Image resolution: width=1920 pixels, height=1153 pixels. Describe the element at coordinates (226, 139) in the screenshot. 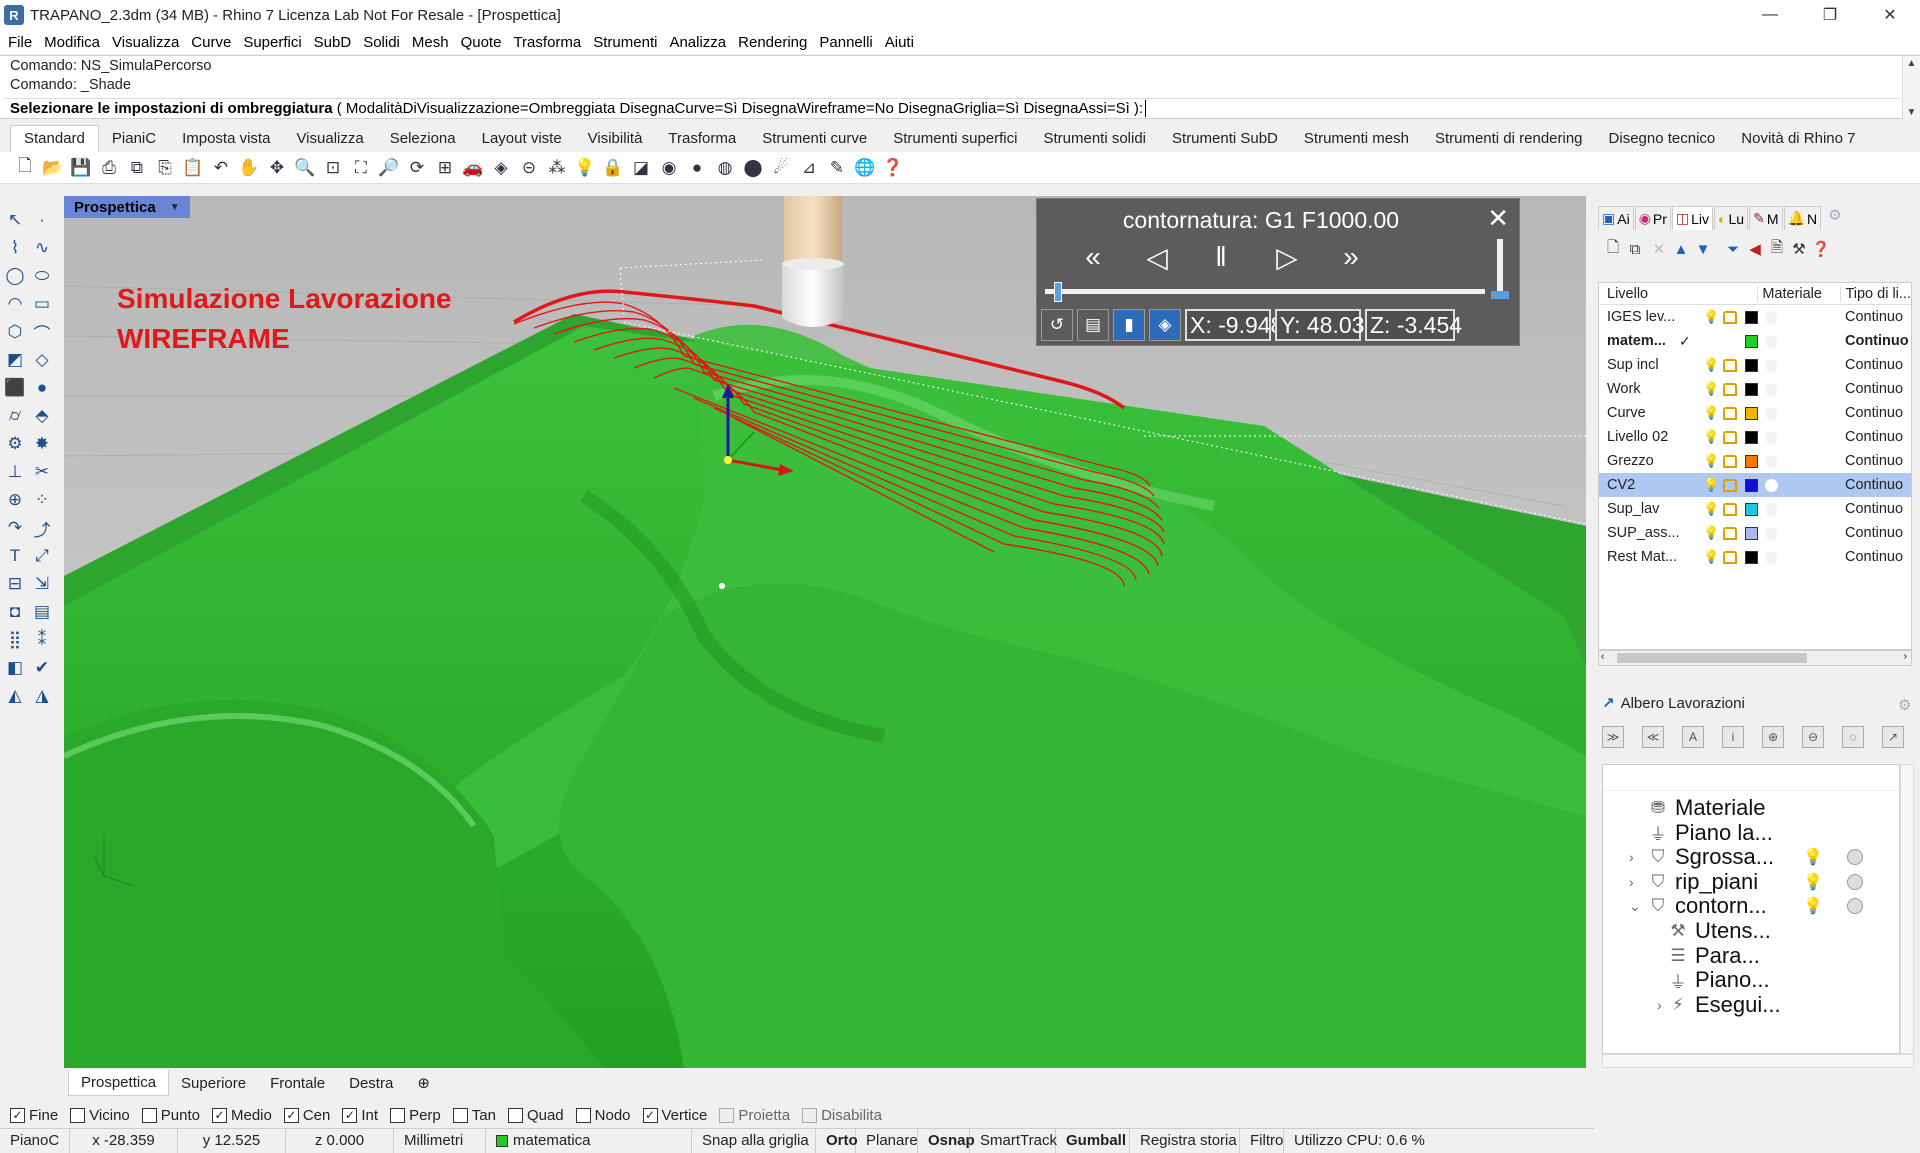

I see `tab-imposta-vista: Imposta vista` at that location.